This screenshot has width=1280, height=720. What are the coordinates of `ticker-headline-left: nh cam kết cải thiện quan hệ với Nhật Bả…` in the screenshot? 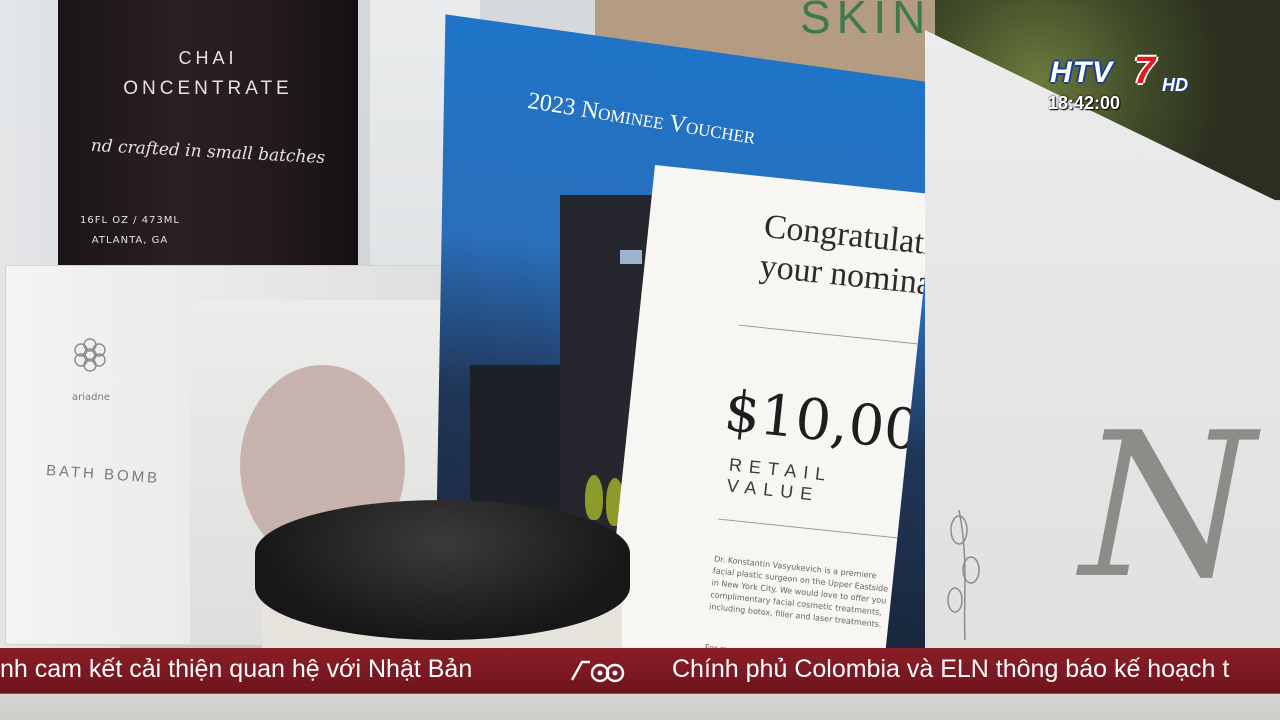 It's located at (236, 669).